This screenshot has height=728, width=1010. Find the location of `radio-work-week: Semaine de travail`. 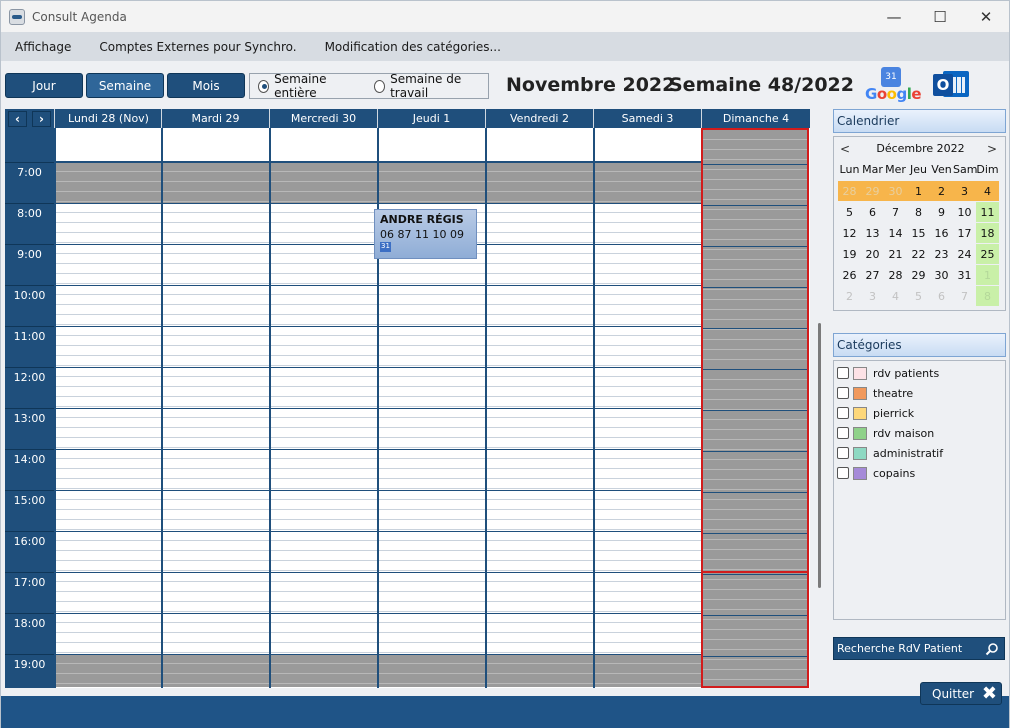

radio-work-week: Semaine de travail is located at coordinates (428, 86).